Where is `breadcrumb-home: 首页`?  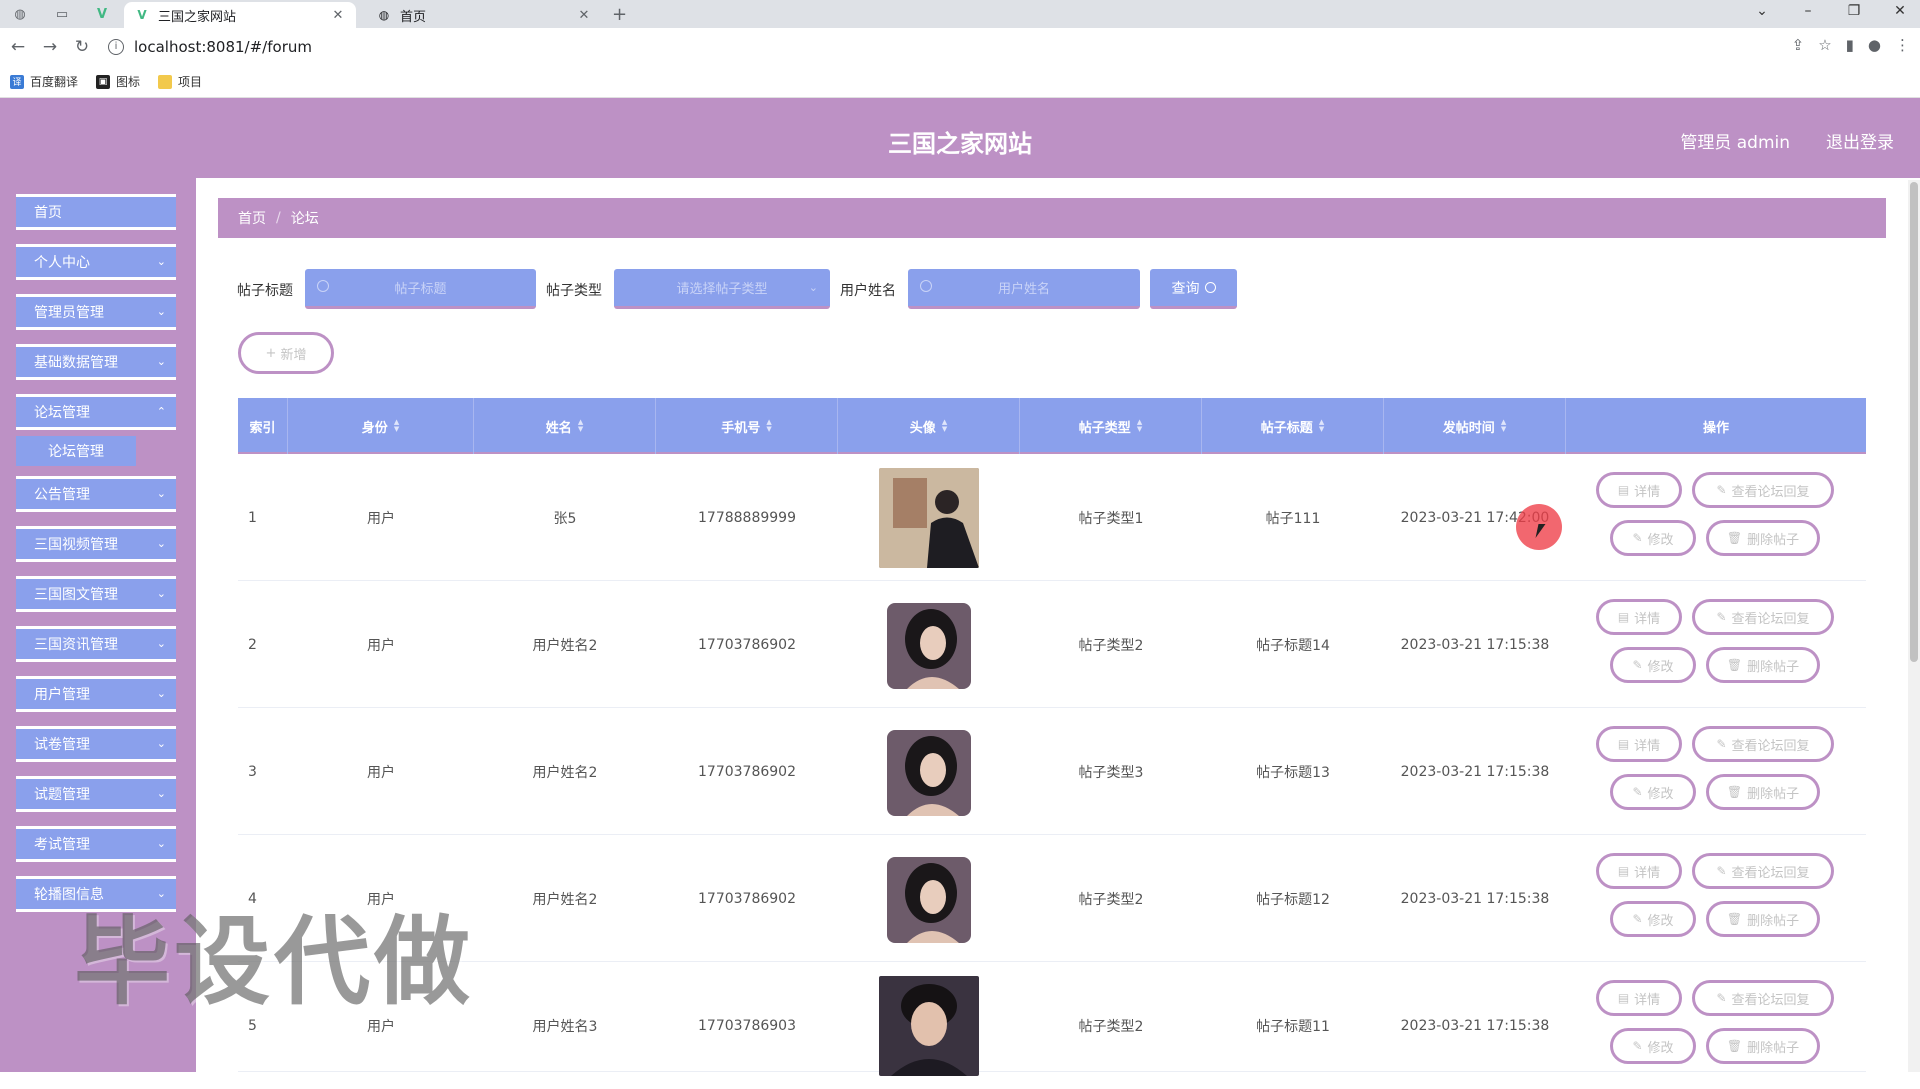 breadcrumb-home: 首页 is located at coordinates (252, 218).